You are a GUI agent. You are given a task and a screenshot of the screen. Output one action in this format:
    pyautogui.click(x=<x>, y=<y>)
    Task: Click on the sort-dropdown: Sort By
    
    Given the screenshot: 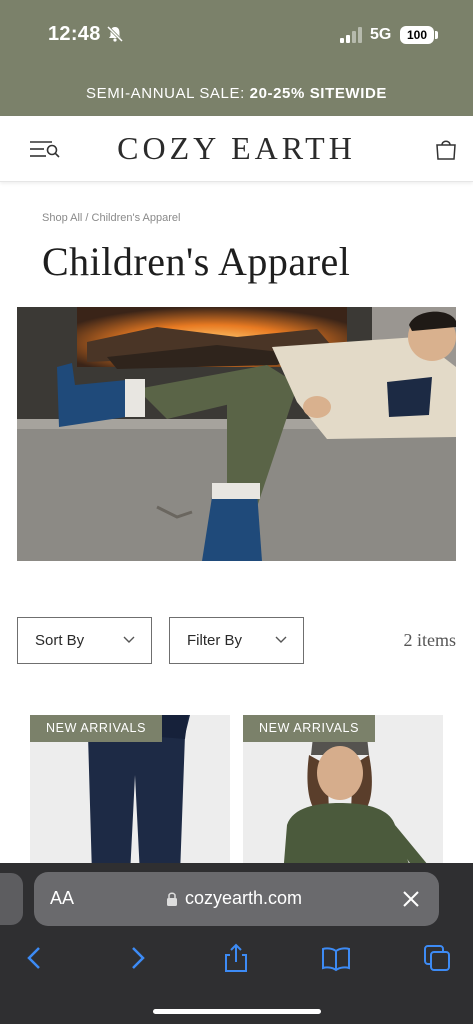 What is the action you would take?
    pyautogui.click(x=84, y=640)
    